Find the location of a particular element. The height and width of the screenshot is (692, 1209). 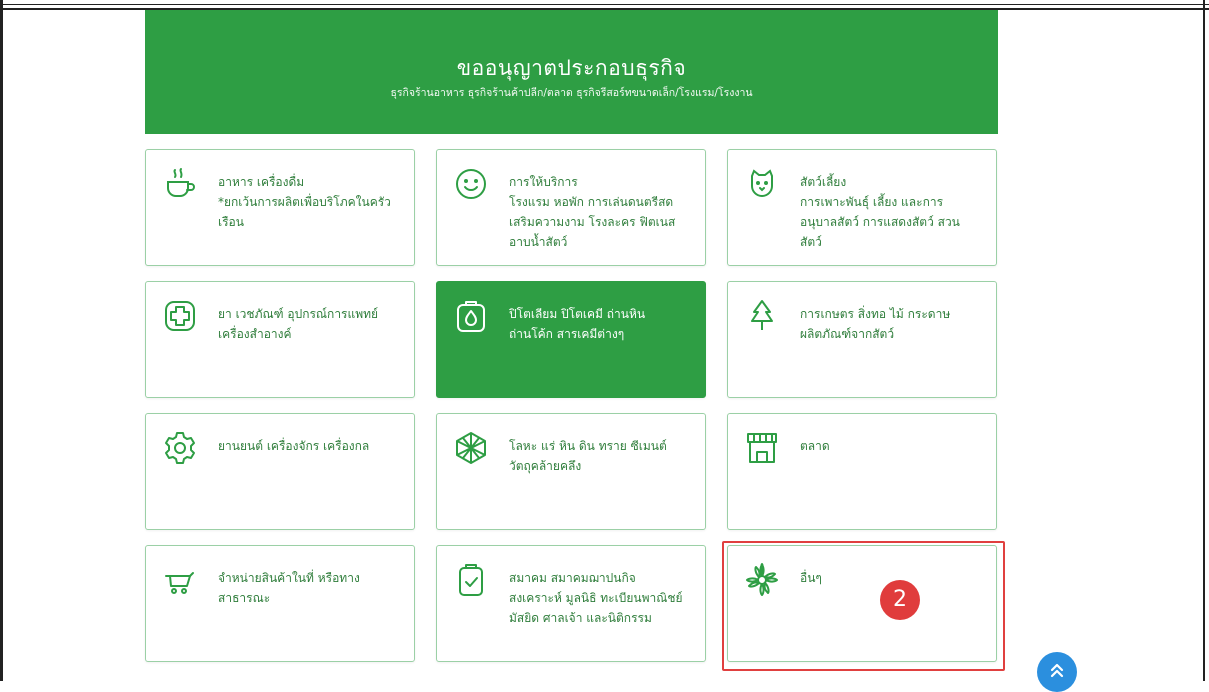

page-title: ขออนุญาตประกอบธุรกิจ is located at coordinates (571, 68).